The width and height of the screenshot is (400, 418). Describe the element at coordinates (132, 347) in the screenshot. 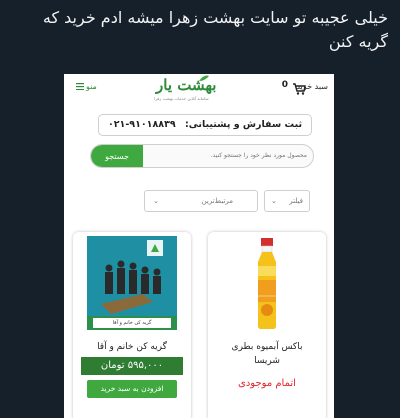

I see `product-name: گریه کن خانم و آقا` at that location.